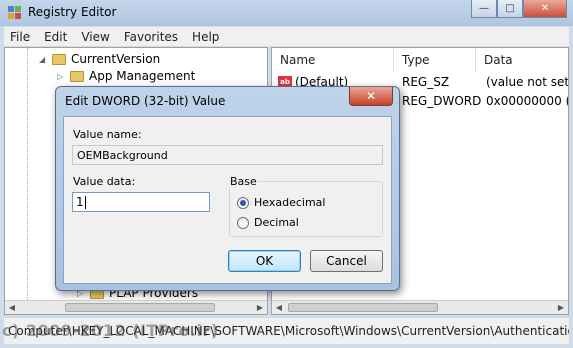 This screenshot has height=348, width=573. Describe the element at coordinates (227, 155) in the screenshot. I see `value-name-field: OEMBackground` at that location.